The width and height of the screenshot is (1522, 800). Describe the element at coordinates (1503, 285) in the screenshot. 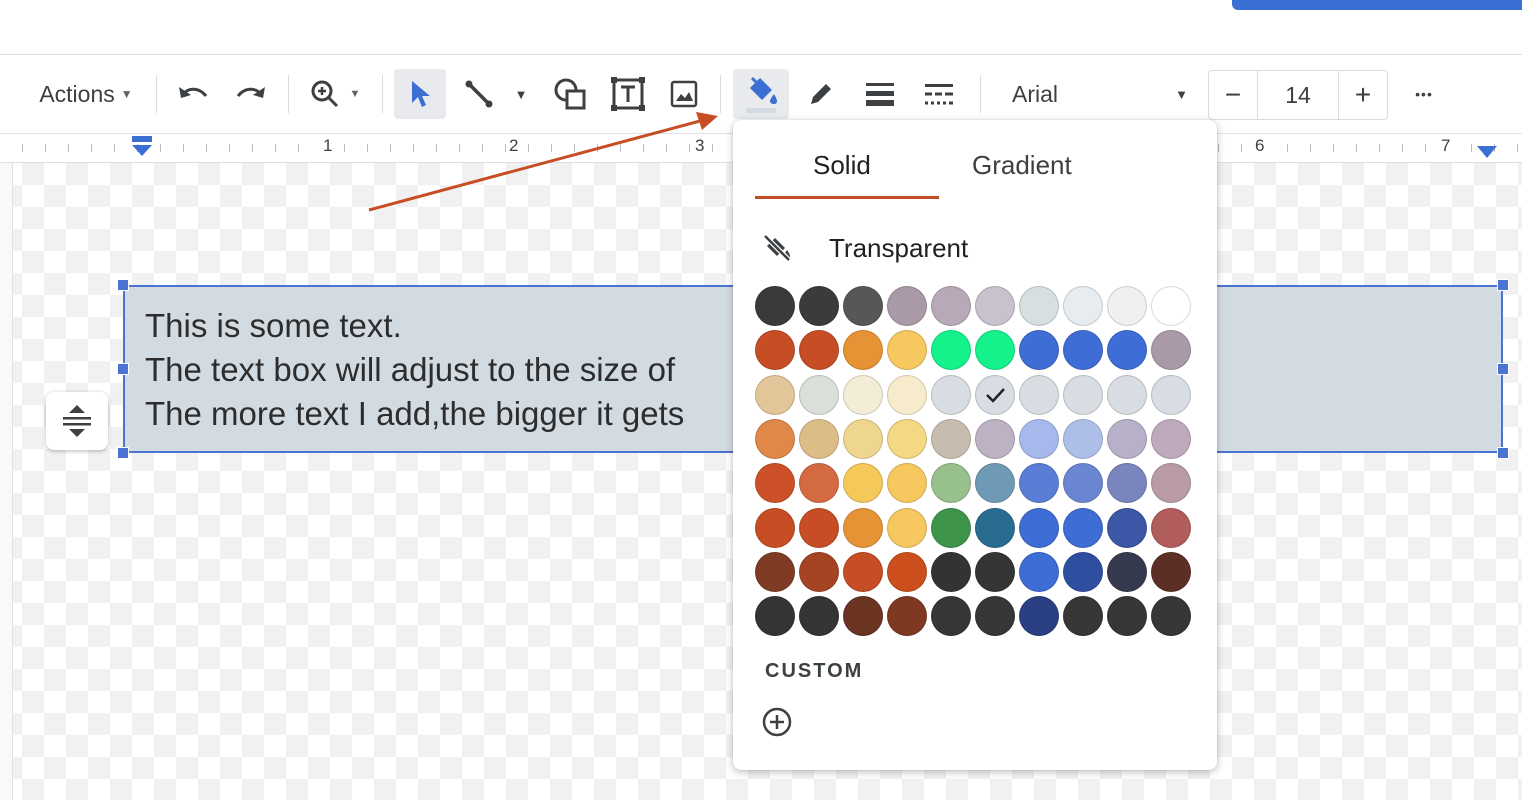

I see `resize-handle-top-right` at that location.